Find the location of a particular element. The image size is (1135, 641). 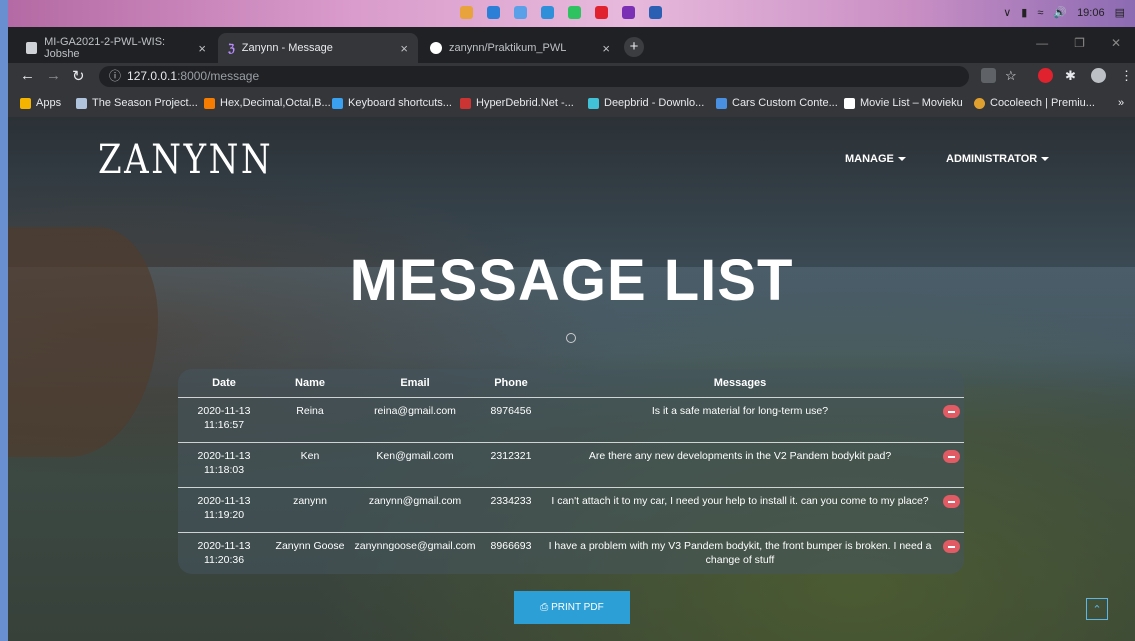

chevron-up-icon: ⌃ is located at coordinates (1097, 610).